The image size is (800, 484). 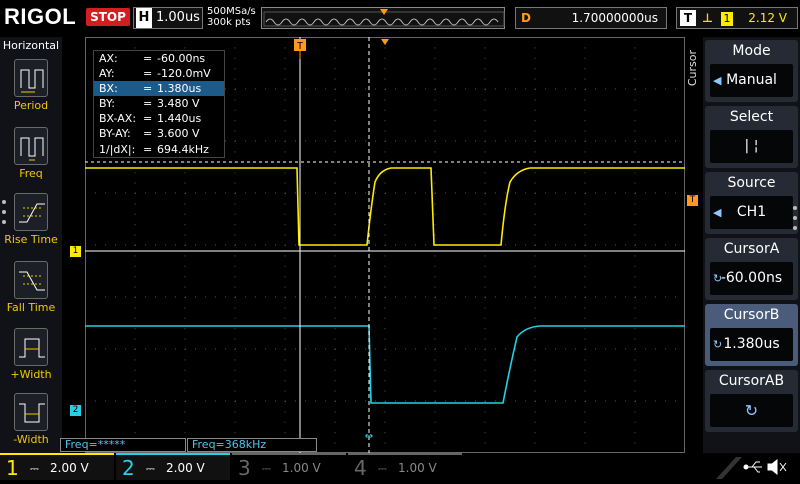 What do you see at coordinates (179, 89) in the screenshot?
I see `readout-value: 1.380us` at bounding box center [179, 89].